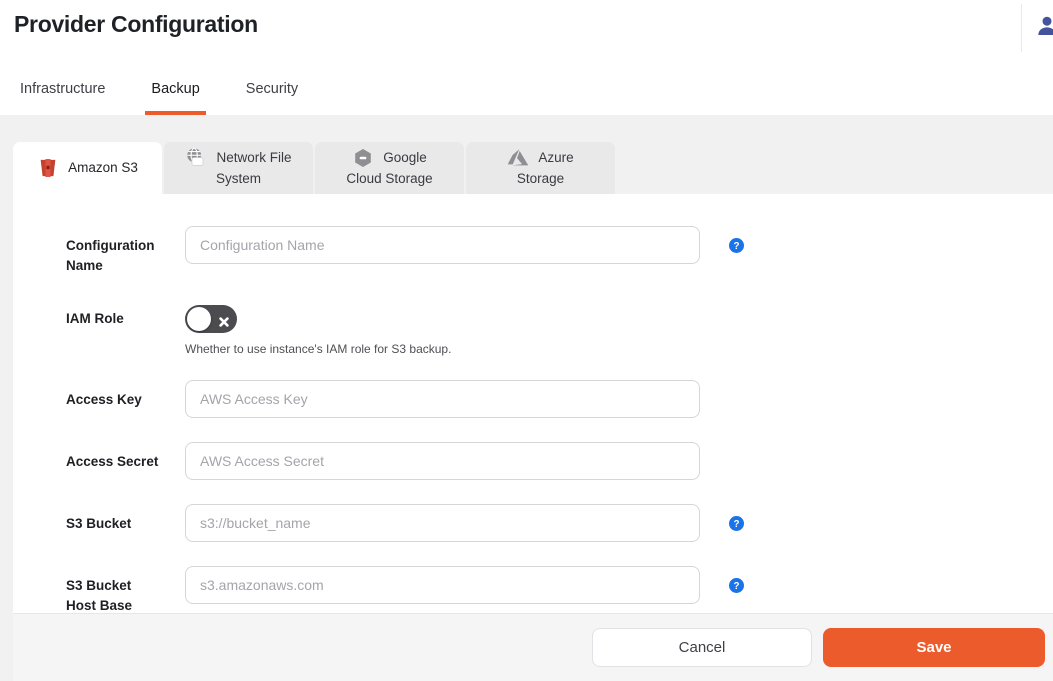 This screenshot has width=1053, height=681. What do you see at coordinates (702, 647) in the screenshot?
I see `cancel-button: Cancel` at bounding box center [702, 647].